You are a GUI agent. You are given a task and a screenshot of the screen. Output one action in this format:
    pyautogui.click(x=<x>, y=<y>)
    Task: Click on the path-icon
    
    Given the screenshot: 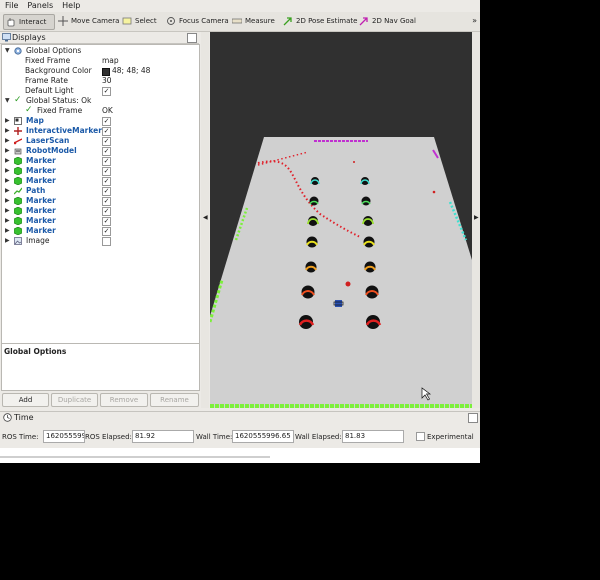 What is the action you would take?
    pyautogui.click(x=18, y=191)
    